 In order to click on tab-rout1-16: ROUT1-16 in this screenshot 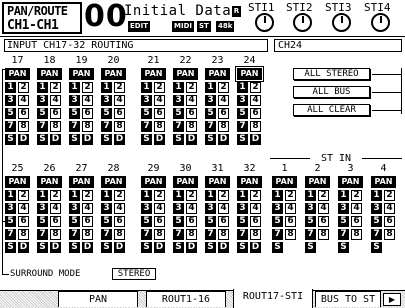, I will do `click(186, 299)`.